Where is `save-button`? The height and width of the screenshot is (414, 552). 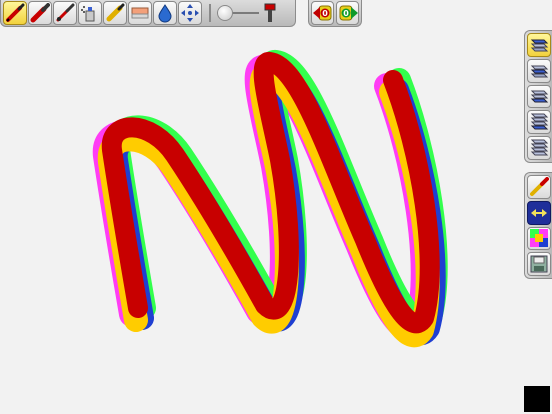 save-button is located at coordinates (538, 264).